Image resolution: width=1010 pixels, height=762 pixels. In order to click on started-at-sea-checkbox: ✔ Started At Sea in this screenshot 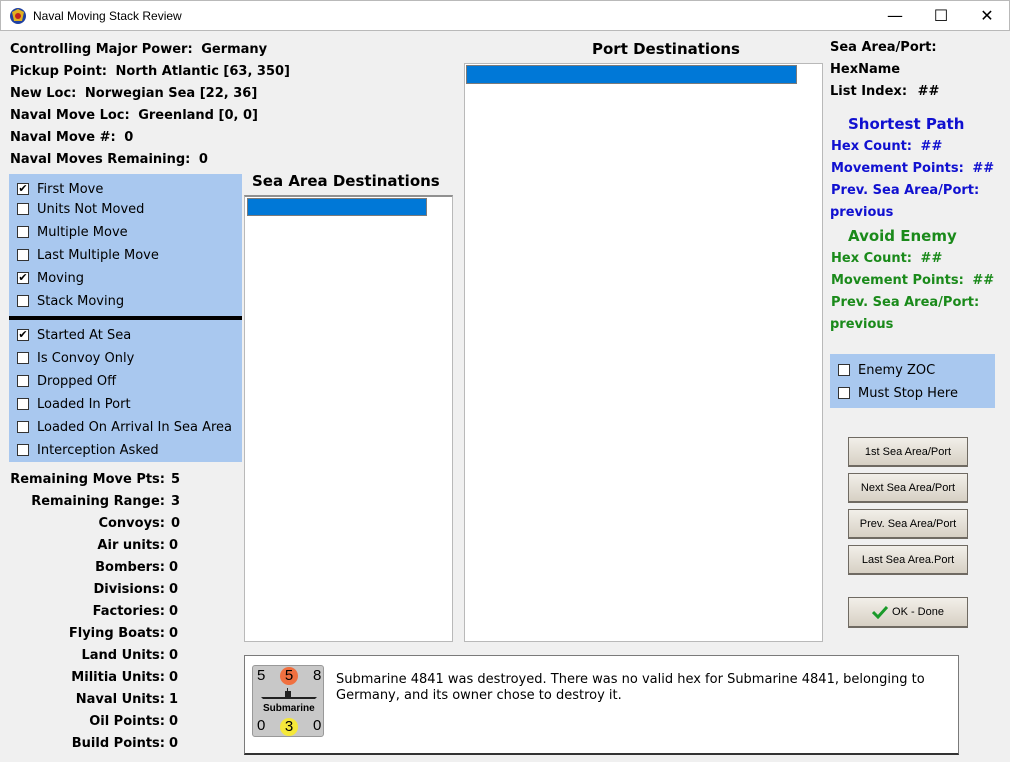, I will do `click(74, 335)`.